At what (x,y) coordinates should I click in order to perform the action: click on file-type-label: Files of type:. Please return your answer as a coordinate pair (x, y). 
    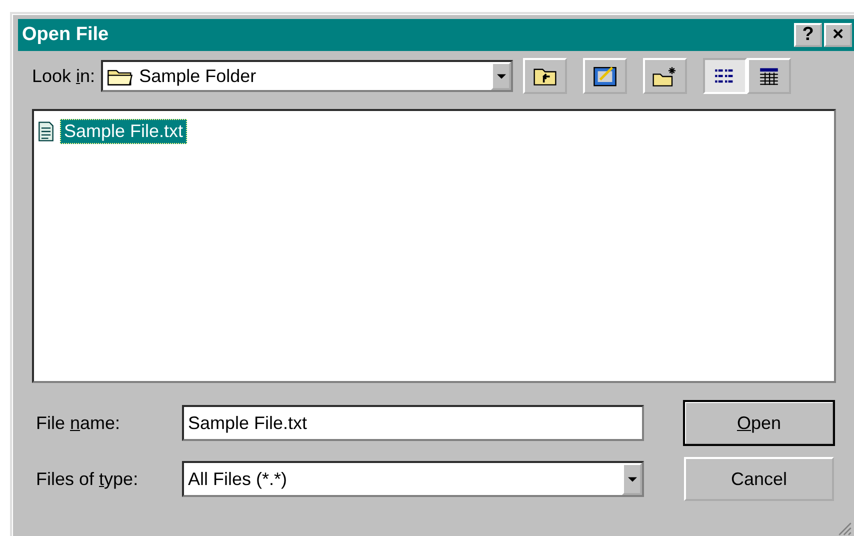
    Looking at the image, I should click on (88, 479).